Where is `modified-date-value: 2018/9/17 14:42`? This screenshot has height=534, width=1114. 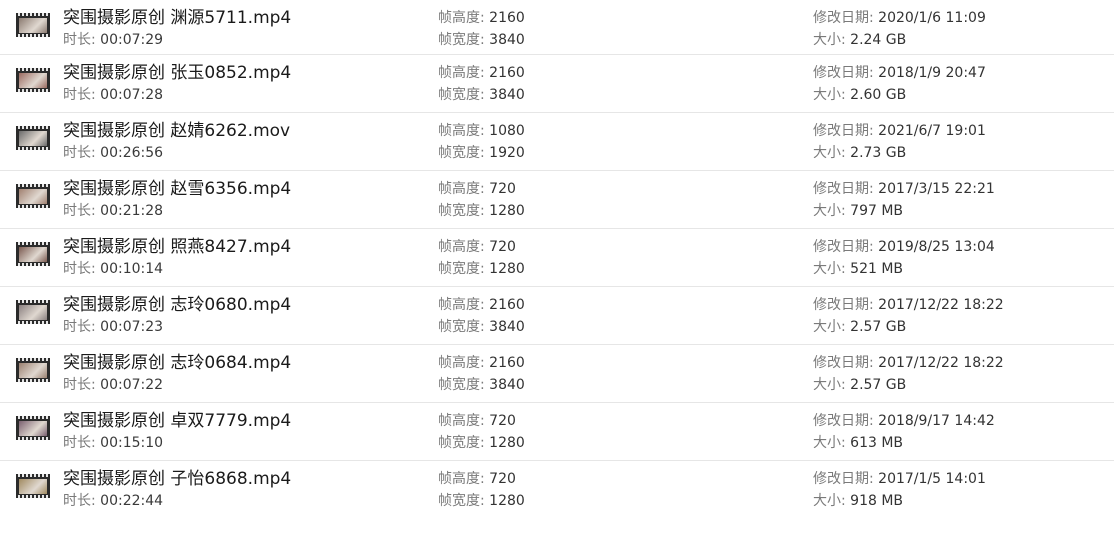
modified-date-value: 2018/9/17 14:42 is located at coordinates (936, 421).